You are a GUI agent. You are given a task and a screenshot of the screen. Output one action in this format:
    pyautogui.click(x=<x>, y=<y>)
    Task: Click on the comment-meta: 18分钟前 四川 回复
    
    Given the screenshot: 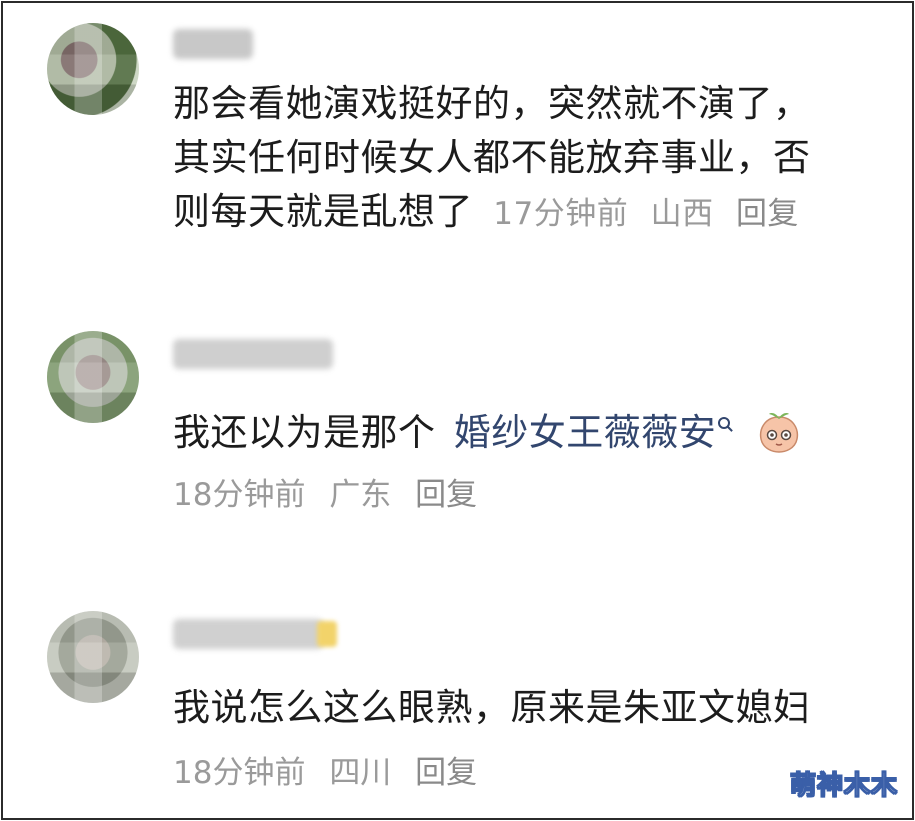 What is the action you would take?
    pyautogui.click(x=332, y=773)
    